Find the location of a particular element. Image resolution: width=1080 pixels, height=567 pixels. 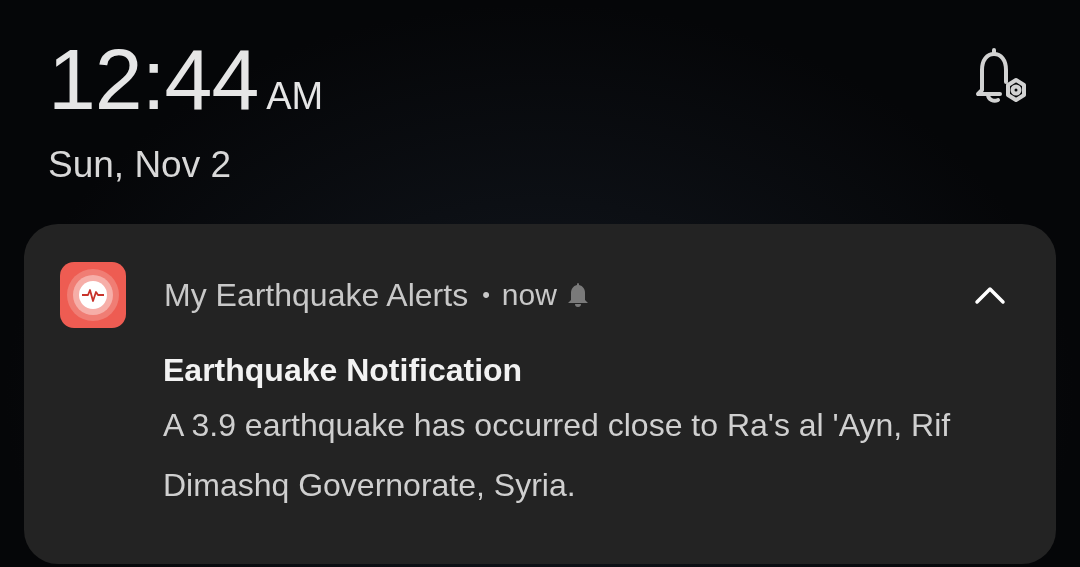

chevron-icon is located at coordinates (990, 295).